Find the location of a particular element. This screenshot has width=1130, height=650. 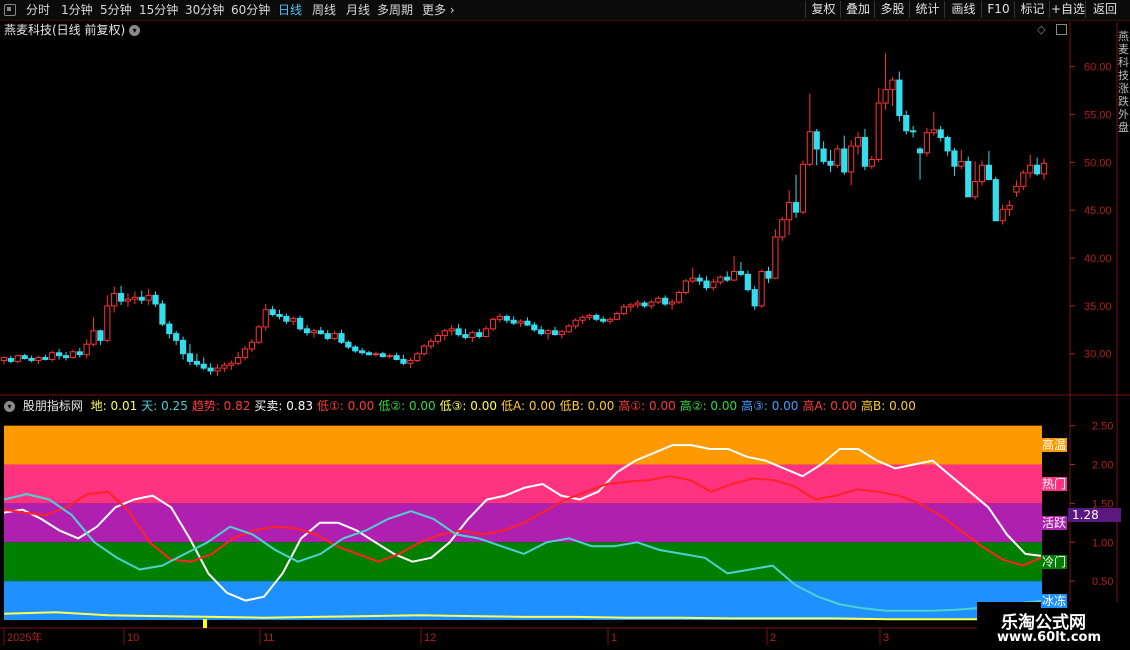

date-label-4: 1 is located at coordinates (614, 638).